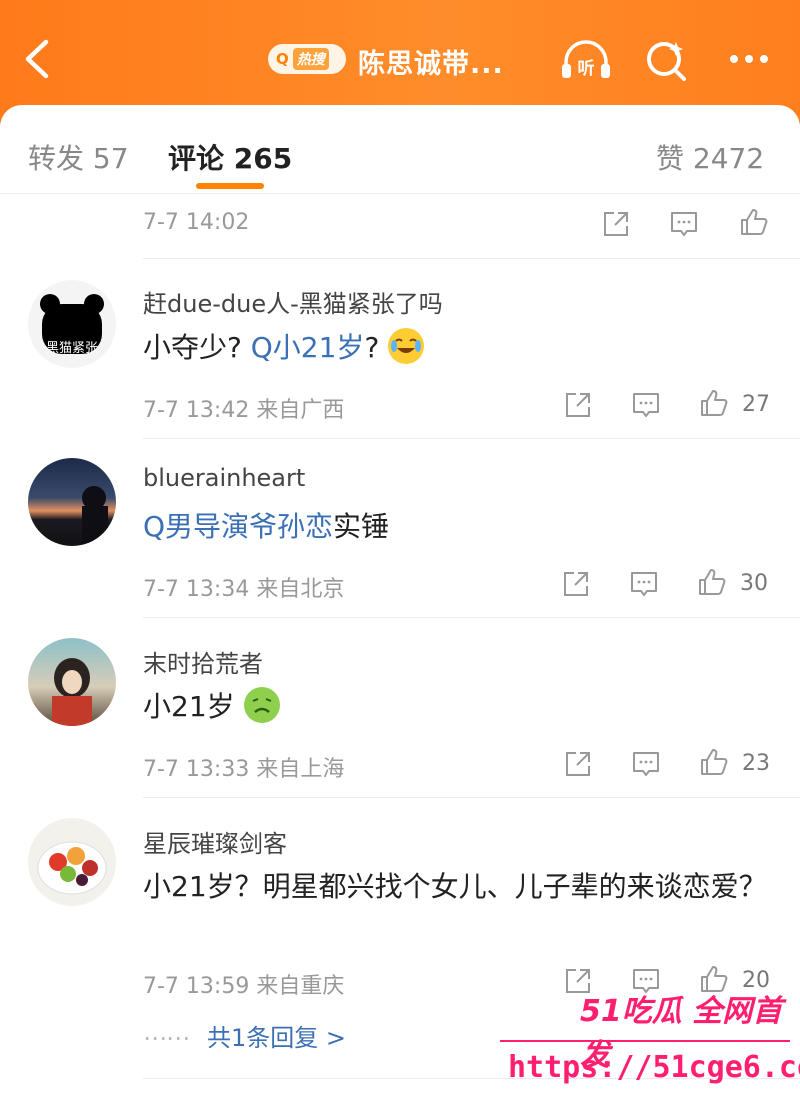 Image resolution: width=800 pixels, height=1098 pixels. I want to click on view-replies-link: ⋯⋯ 共1条回复 >, so click(244, 1035).